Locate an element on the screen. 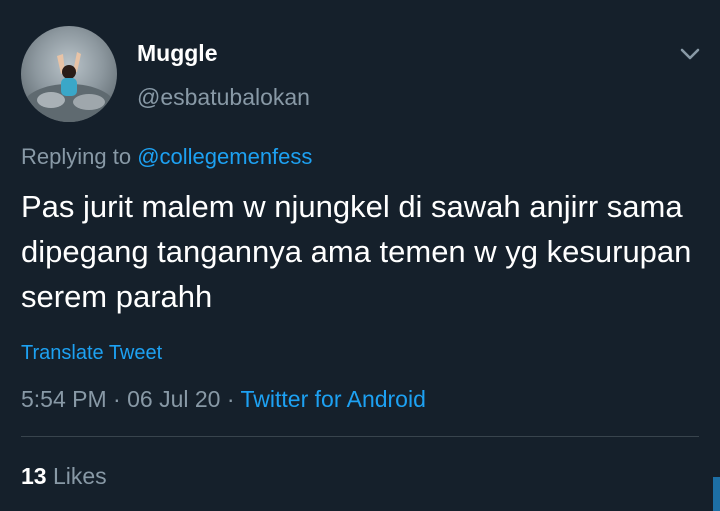 The width and height of the screenshot is (720, 511). scrollbar-thumb is located at coordinates (716, 494).